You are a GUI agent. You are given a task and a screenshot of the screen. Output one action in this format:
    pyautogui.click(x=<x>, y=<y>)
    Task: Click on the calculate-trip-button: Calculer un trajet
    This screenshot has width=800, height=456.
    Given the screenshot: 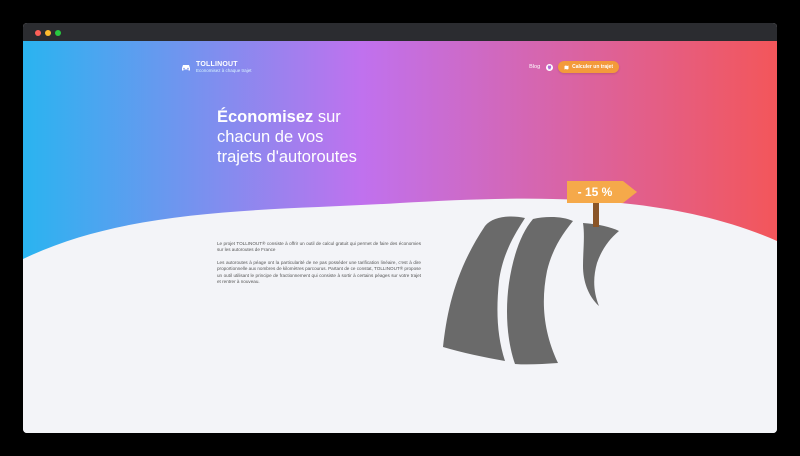 What is the action you would take?
    pyautogui.click(x=588, y=67)
    